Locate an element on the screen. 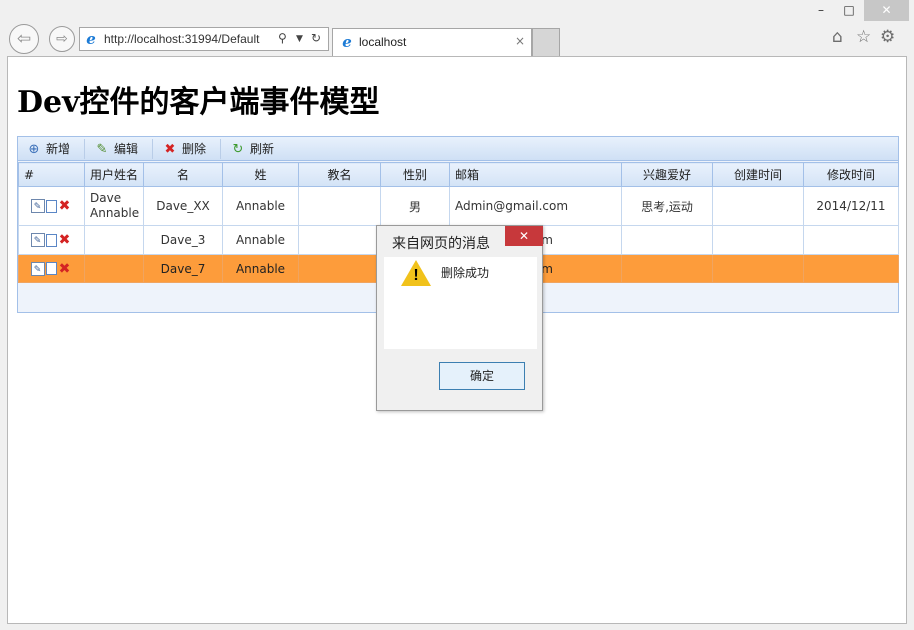 This screenshot has height=630, width=914. tab-close-icon: × is located at coordinates (520, 41).